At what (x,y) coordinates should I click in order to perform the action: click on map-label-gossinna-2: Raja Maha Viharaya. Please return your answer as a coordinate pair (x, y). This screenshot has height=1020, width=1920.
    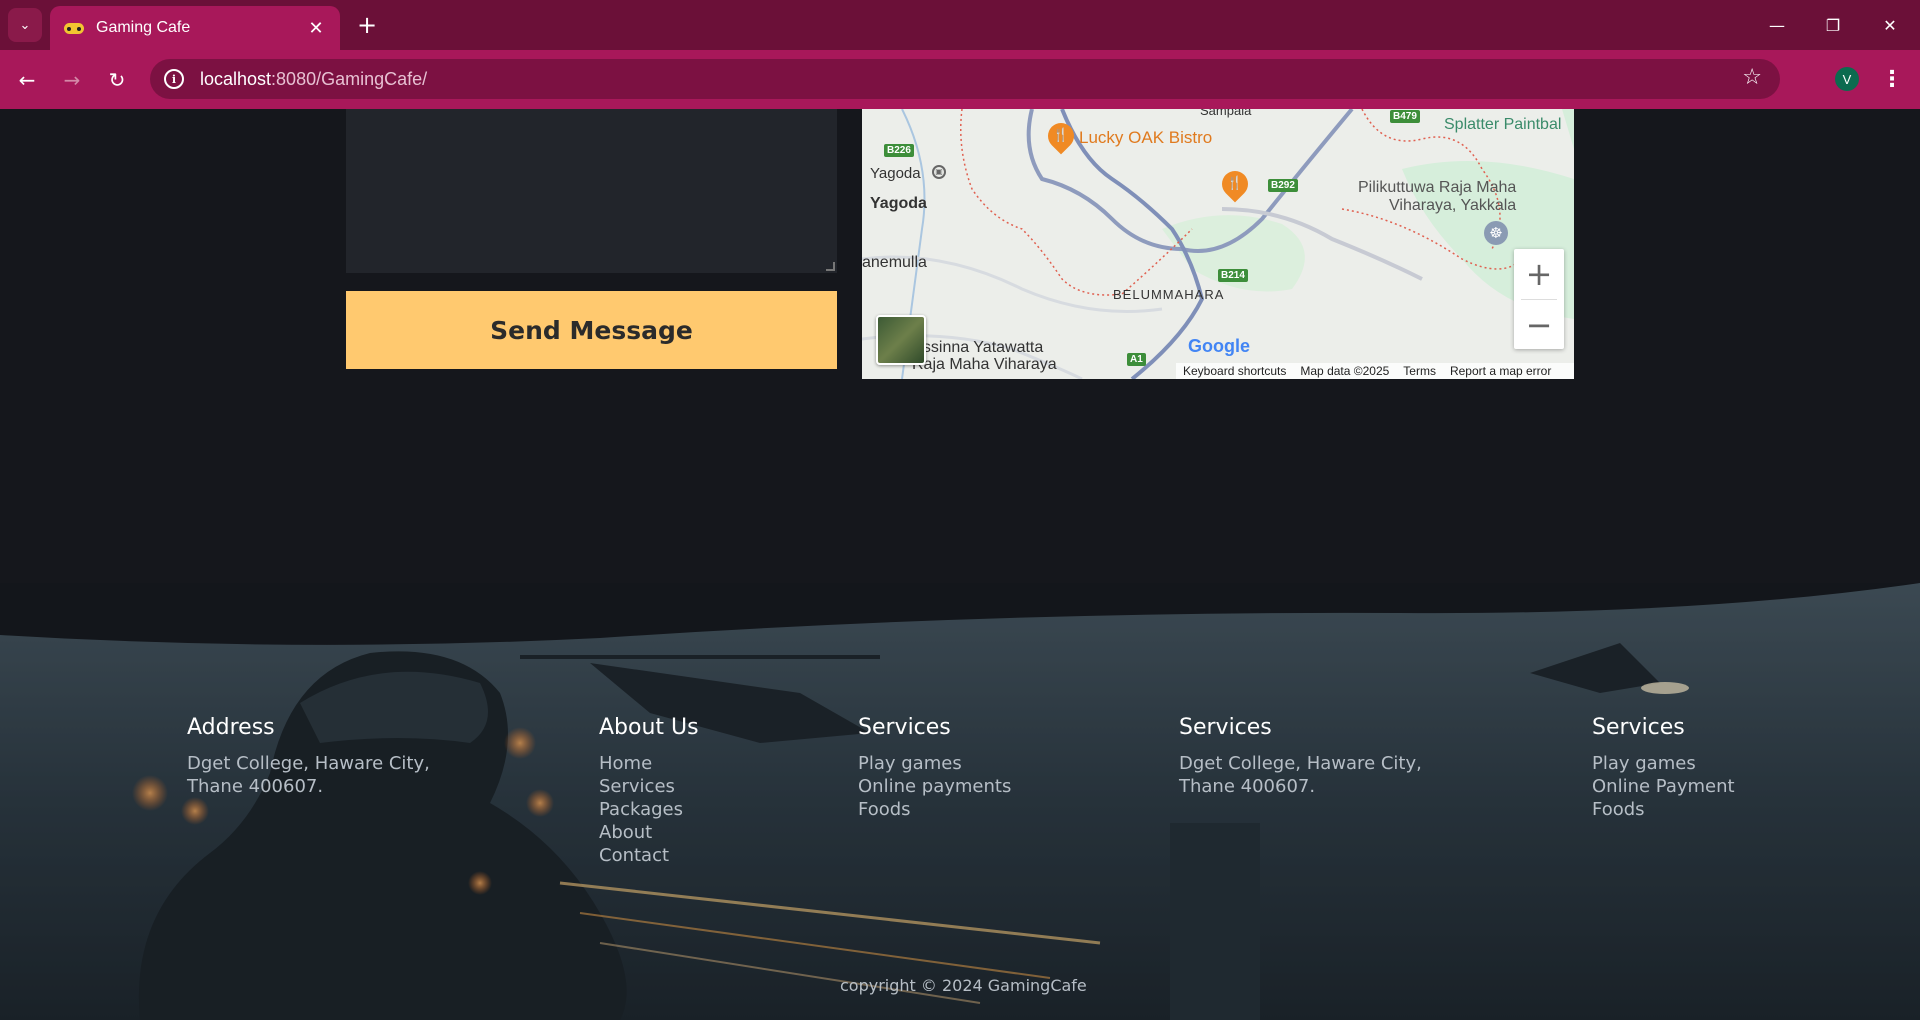
    Looking at the image, I should click on (984, 364).